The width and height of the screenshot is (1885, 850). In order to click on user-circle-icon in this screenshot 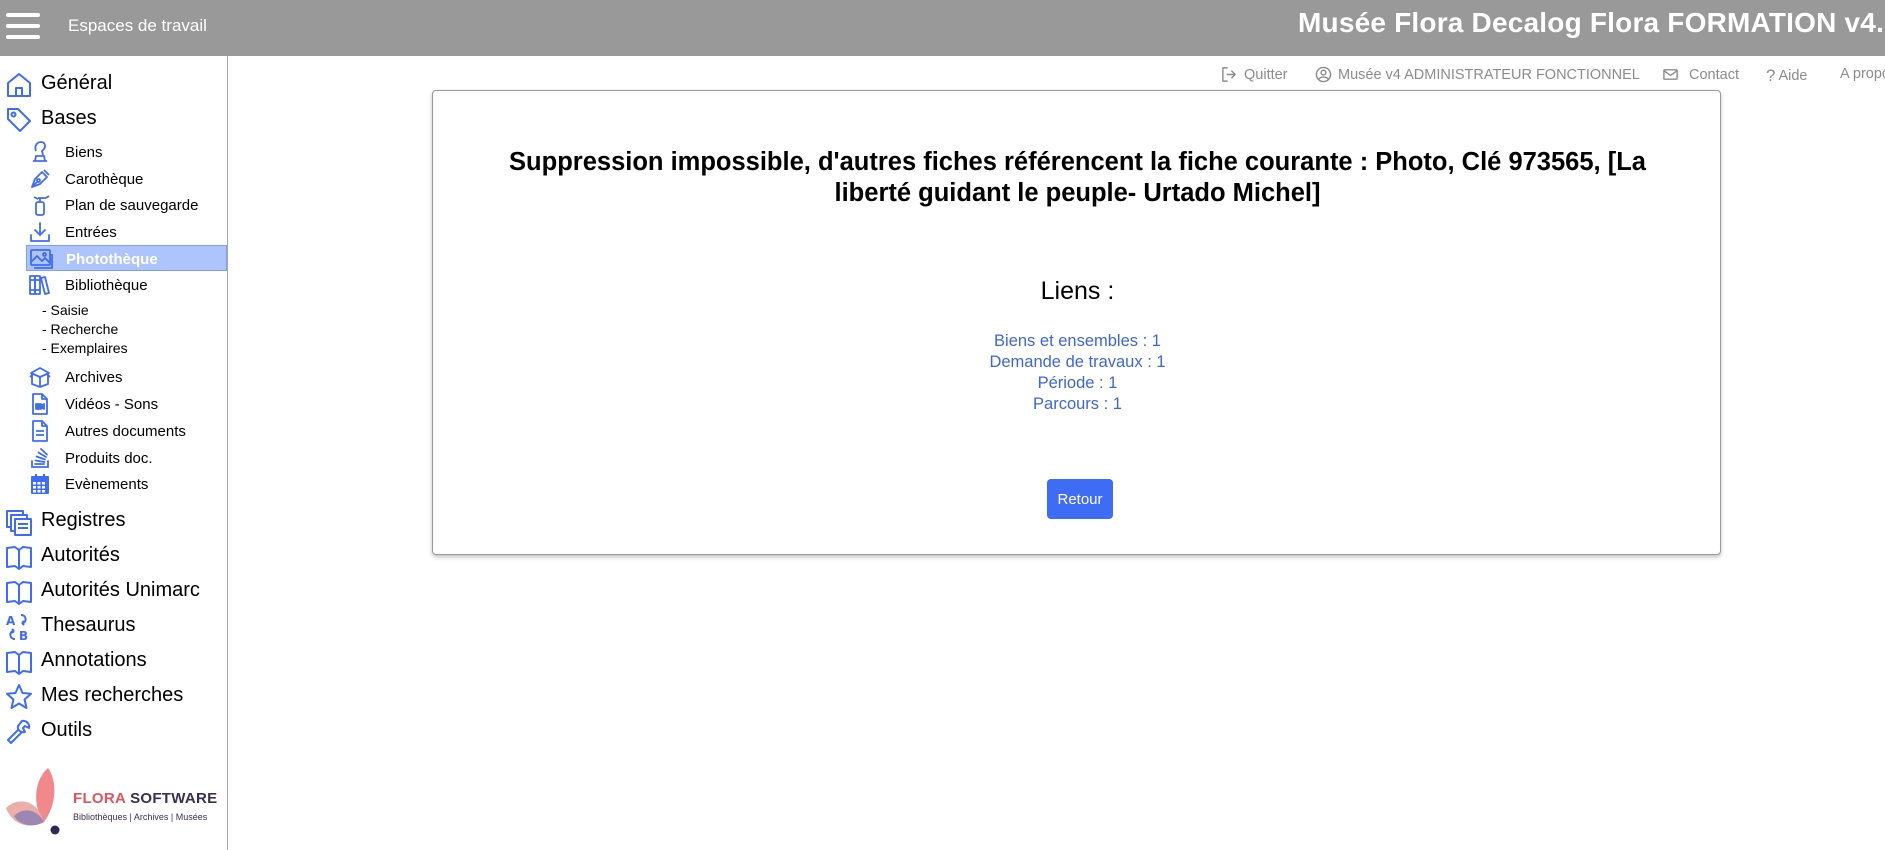, I will do `click(1323, 74)`.